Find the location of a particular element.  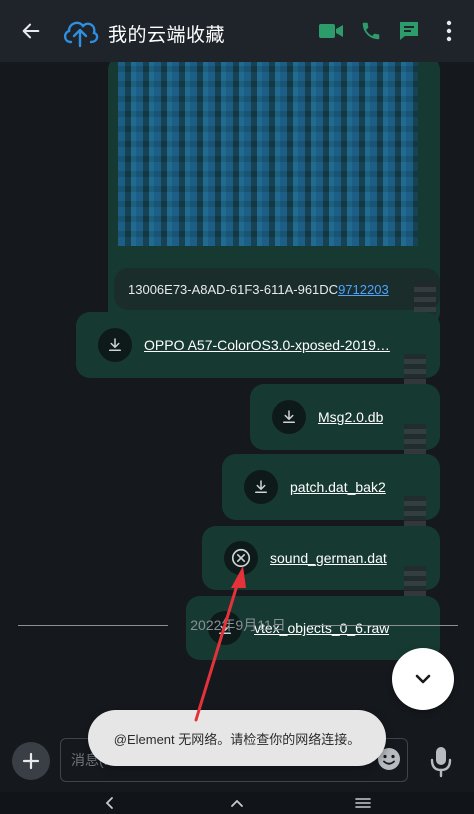

system-nav-bar is located at coordinates (237, 803).